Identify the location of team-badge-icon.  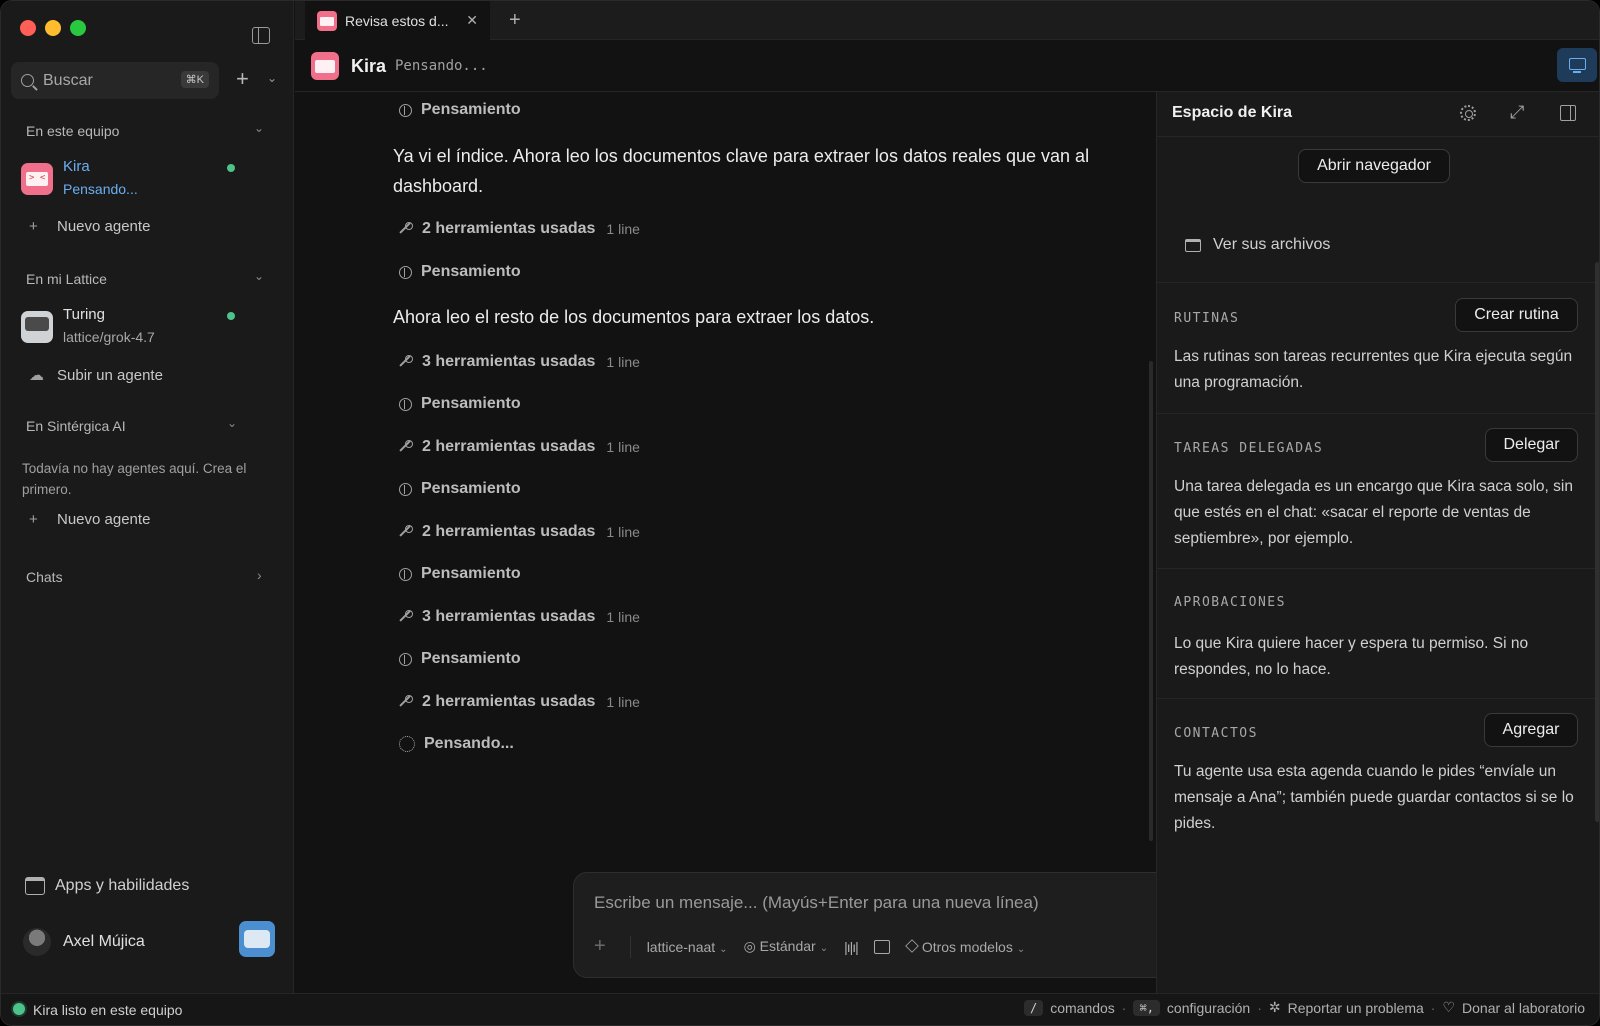
(257, 939).